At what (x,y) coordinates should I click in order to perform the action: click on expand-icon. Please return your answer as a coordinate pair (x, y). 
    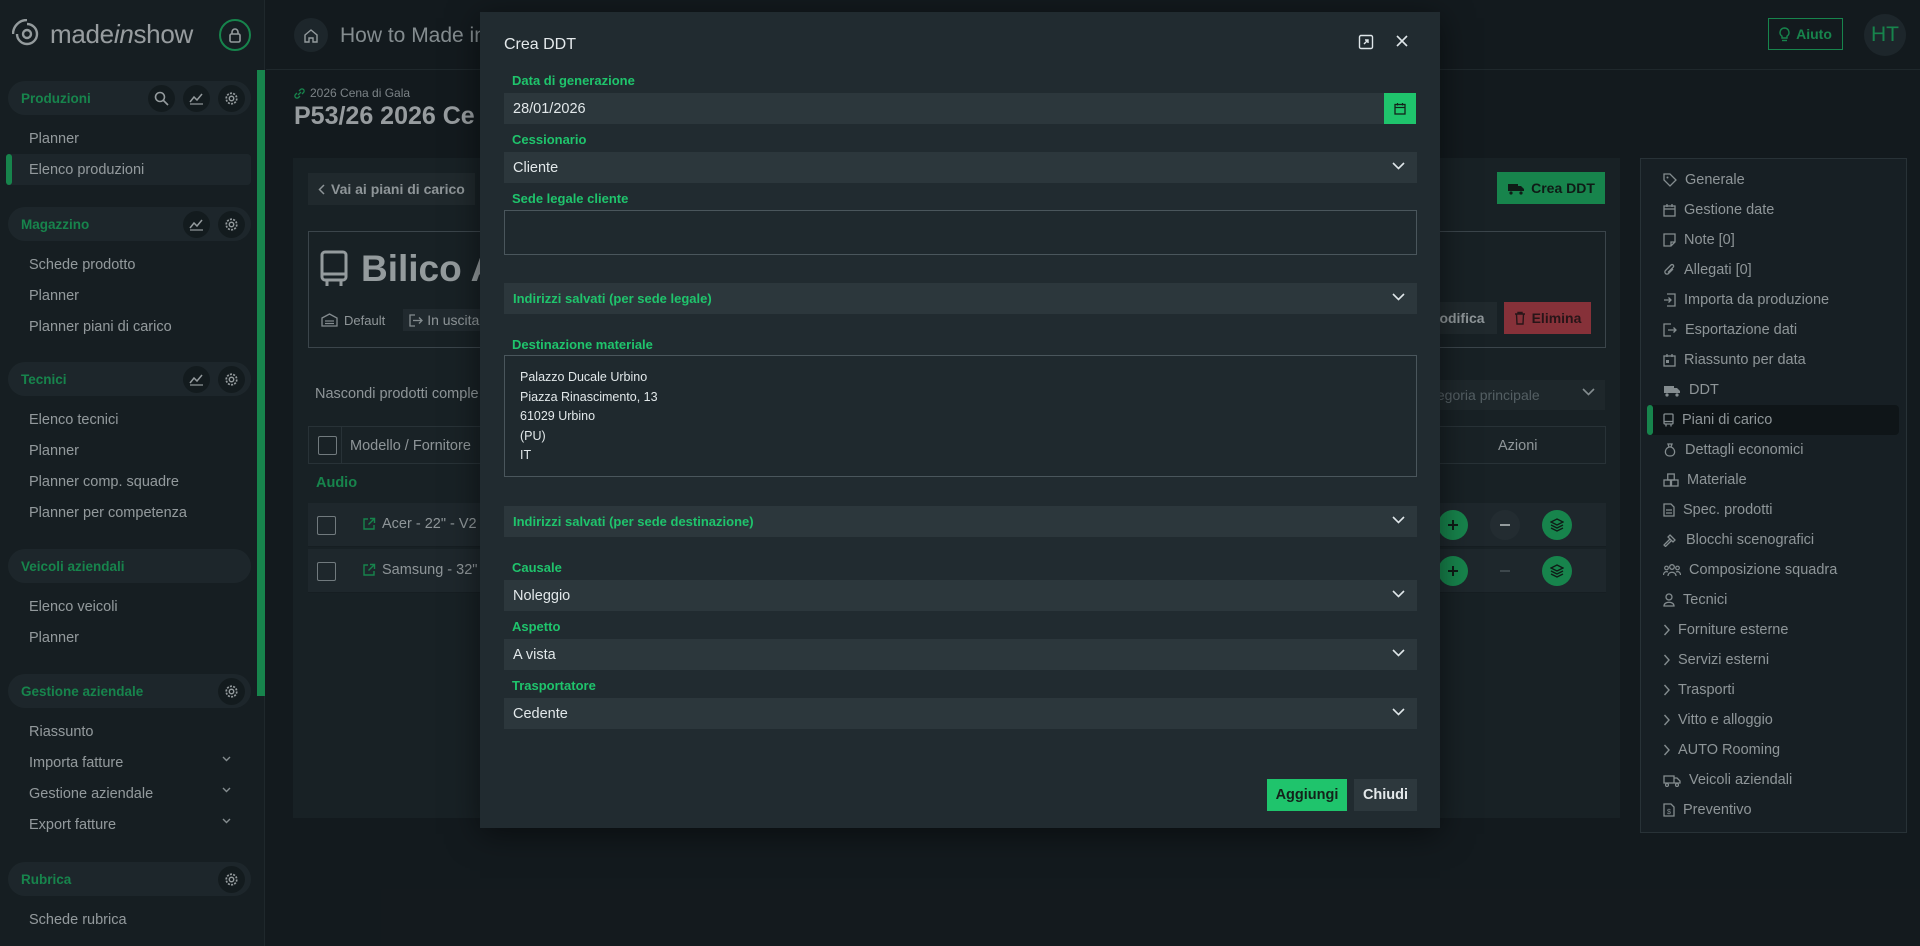
    Looking at the image, I should click on (1366, 42).